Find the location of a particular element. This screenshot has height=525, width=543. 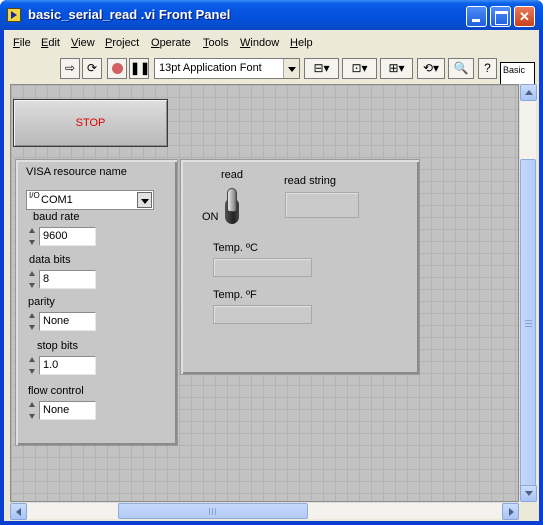

scroll-down-icon is located at coordinates (528, 493).